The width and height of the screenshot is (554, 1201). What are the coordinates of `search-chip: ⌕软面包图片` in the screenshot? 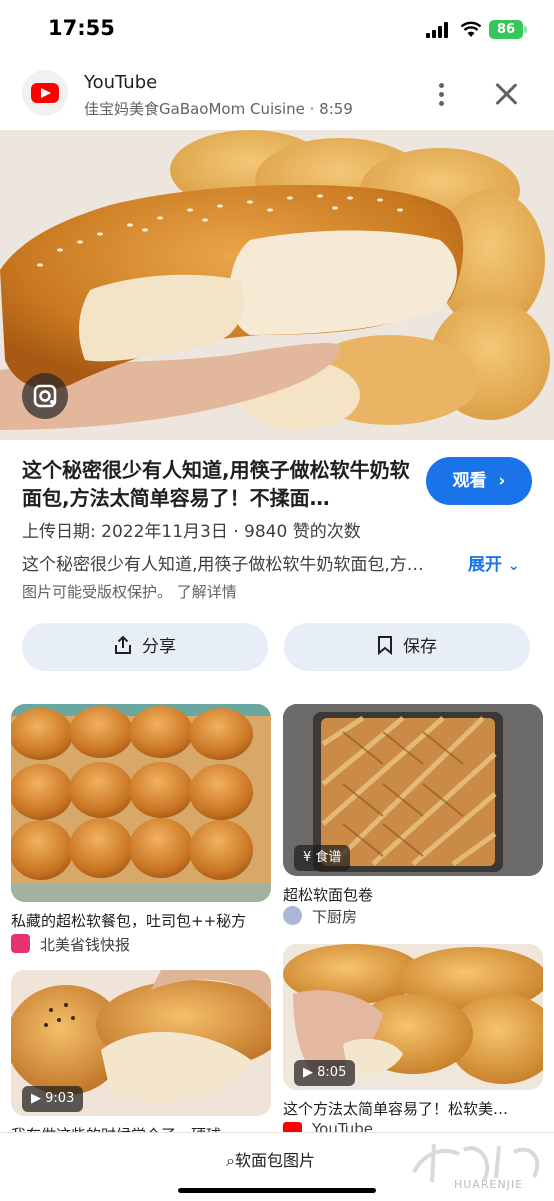 It's located at (270, 1159).